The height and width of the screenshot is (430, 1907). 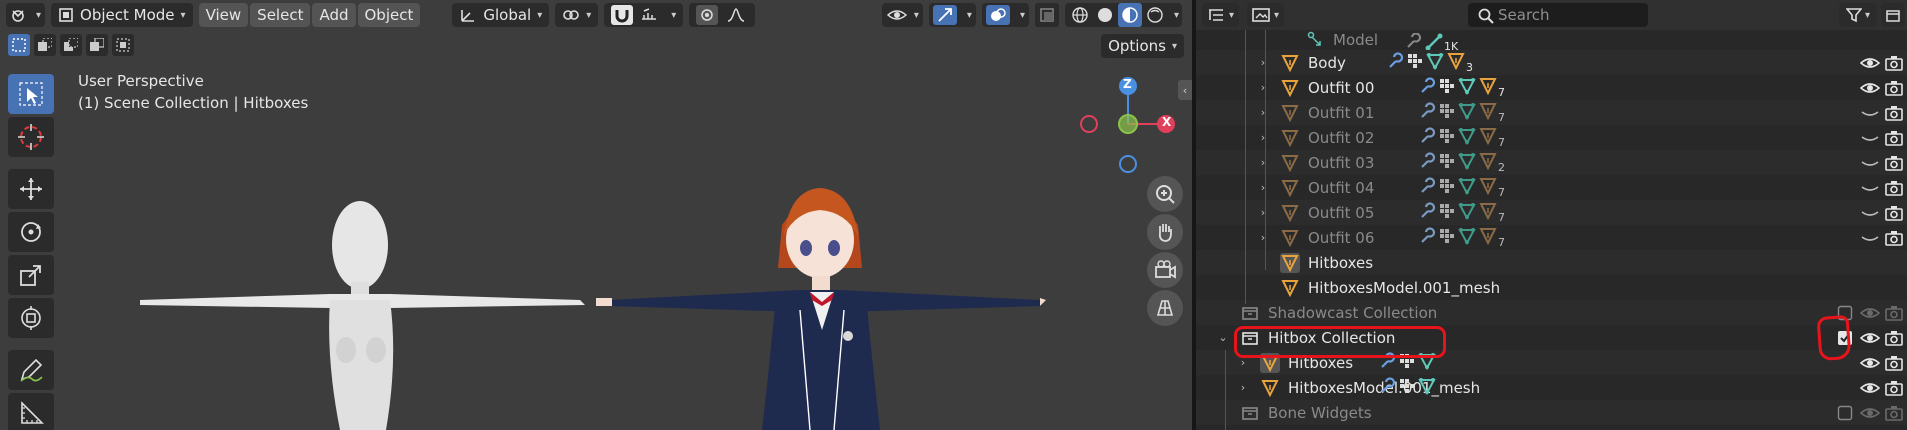 What do you see at coordinates (1551, 187) in the screenshot?
I see `outliner-row: › Outfit 04 7` at bounding box center [1551, 187].